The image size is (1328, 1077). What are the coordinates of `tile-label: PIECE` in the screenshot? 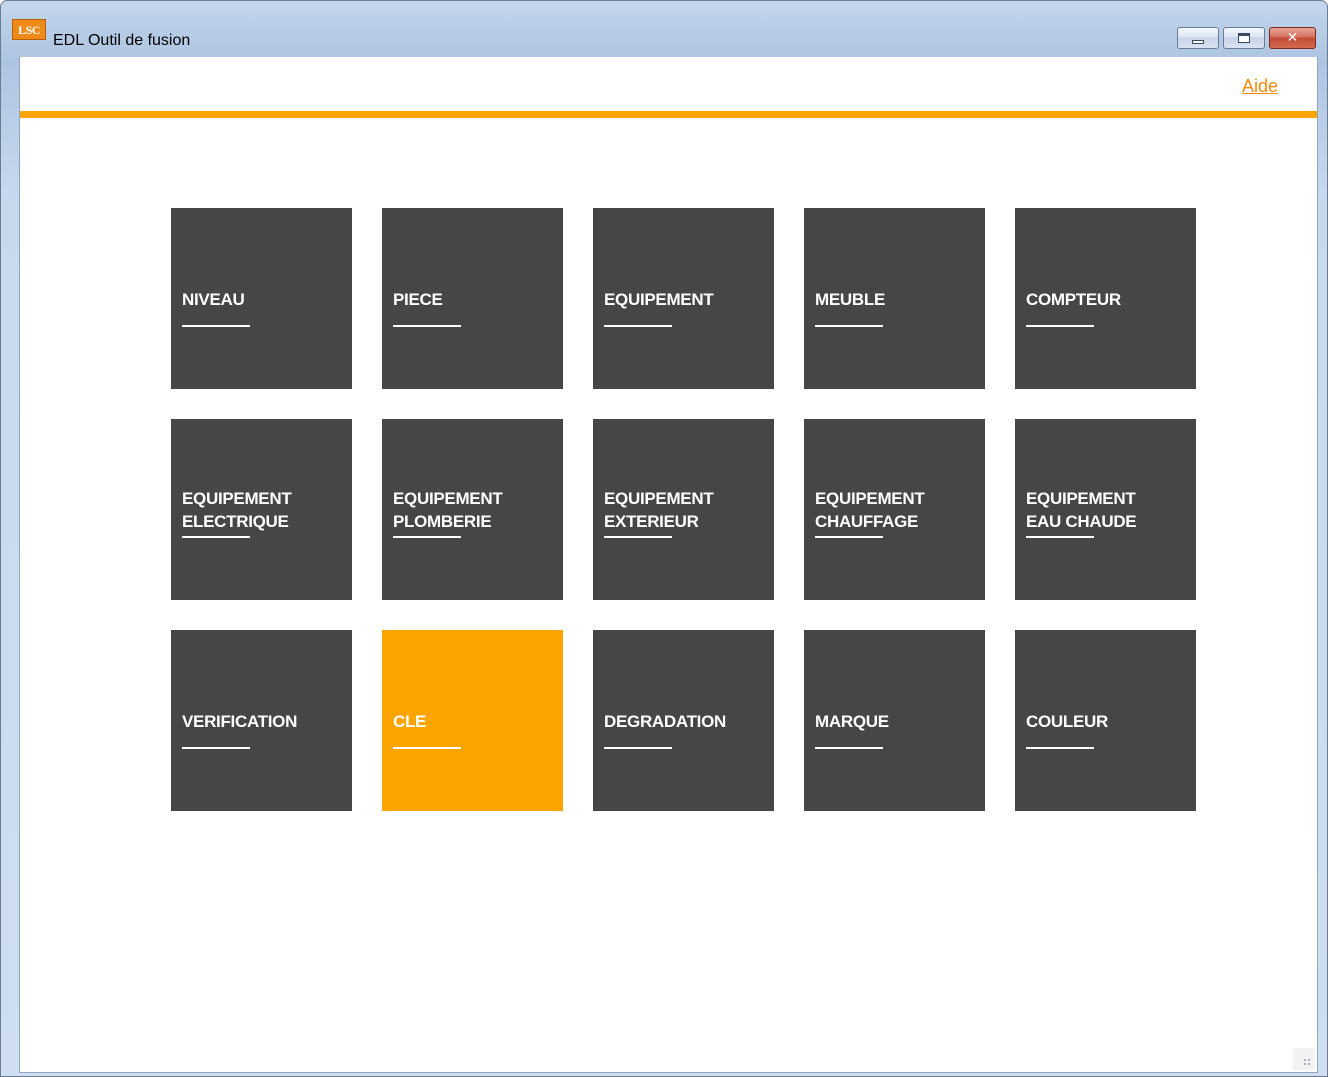 It's located at (418, 299).